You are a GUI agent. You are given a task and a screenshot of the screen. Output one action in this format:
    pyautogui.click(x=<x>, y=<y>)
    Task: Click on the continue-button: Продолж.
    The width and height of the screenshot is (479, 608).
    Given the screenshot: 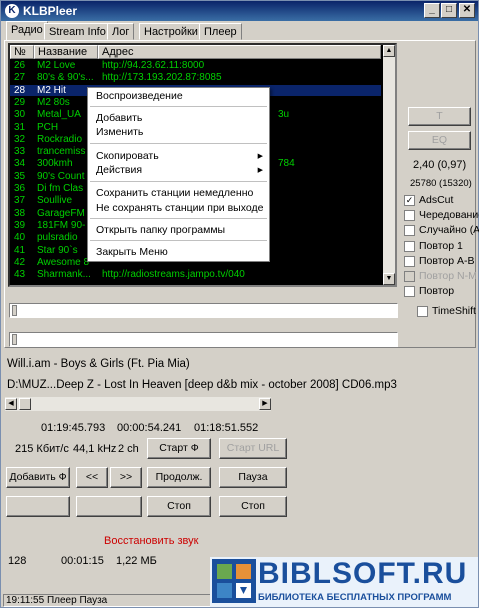 What is the action you would take?
    pyautogui.click(x=179, y=477)
    